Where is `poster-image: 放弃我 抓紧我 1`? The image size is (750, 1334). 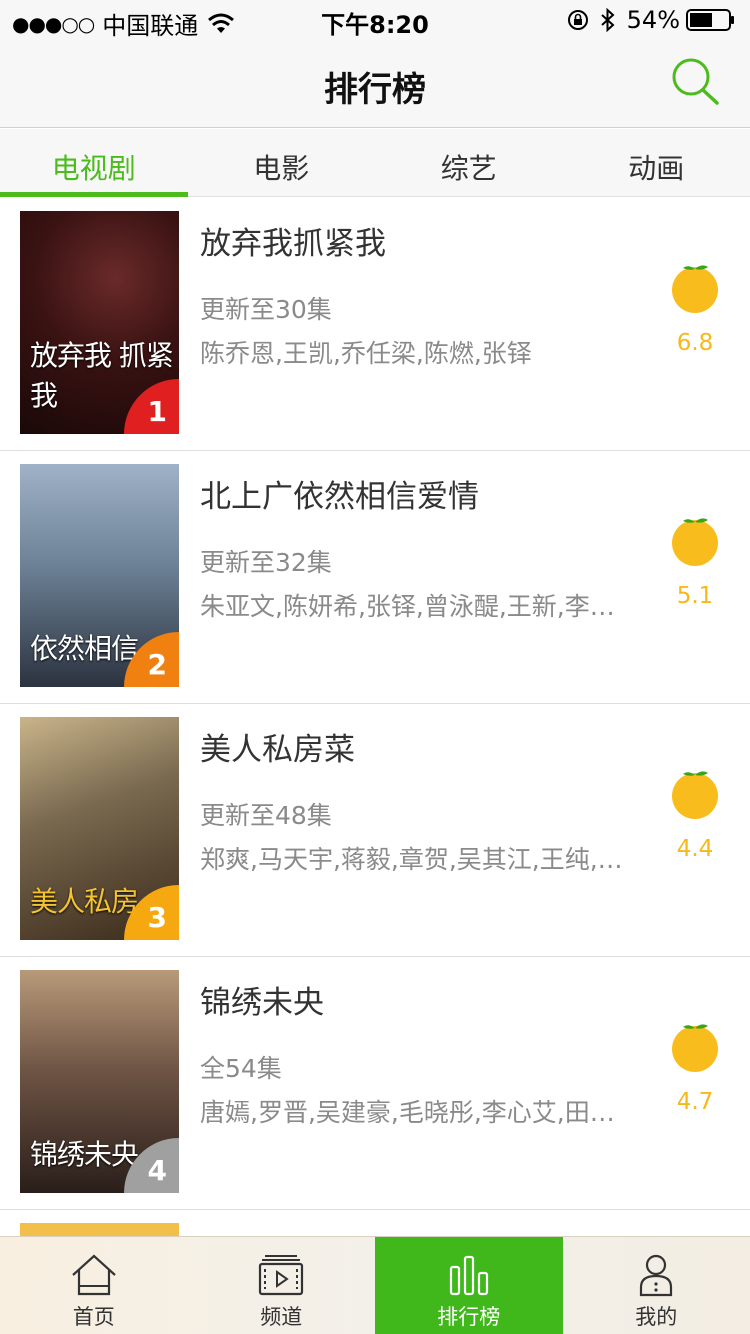
poster-image: 放弃我 抓紧我 1 is located at coordinates (99, 322).